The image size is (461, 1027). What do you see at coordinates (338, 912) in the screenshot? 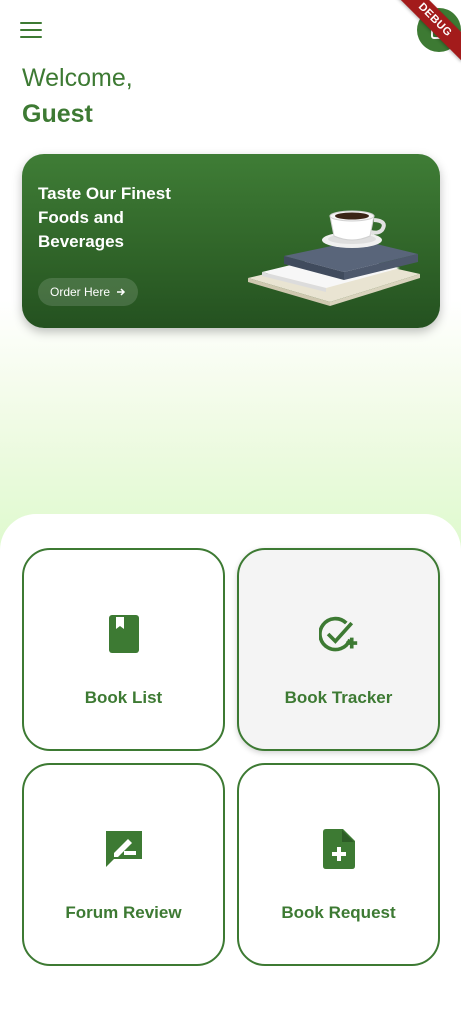
I see `book-request-label: Book Request` at bounding box center [338, 912].